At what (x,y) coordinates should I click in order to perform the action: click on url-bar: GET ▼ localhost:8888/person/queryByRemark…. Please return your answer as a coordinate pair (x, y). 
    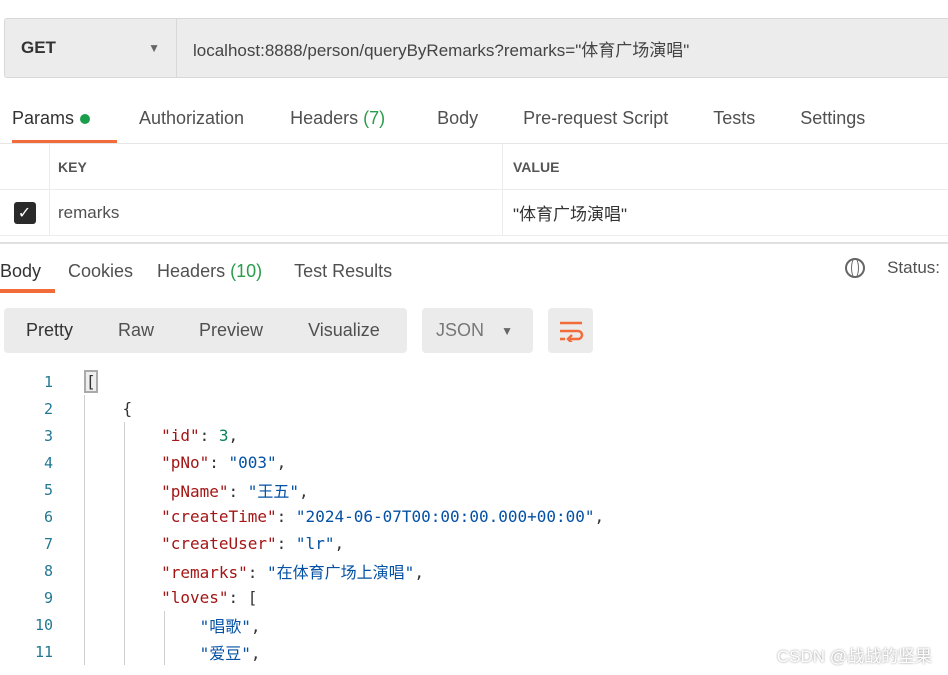
    Looking at the image, I should click on (476, 48).